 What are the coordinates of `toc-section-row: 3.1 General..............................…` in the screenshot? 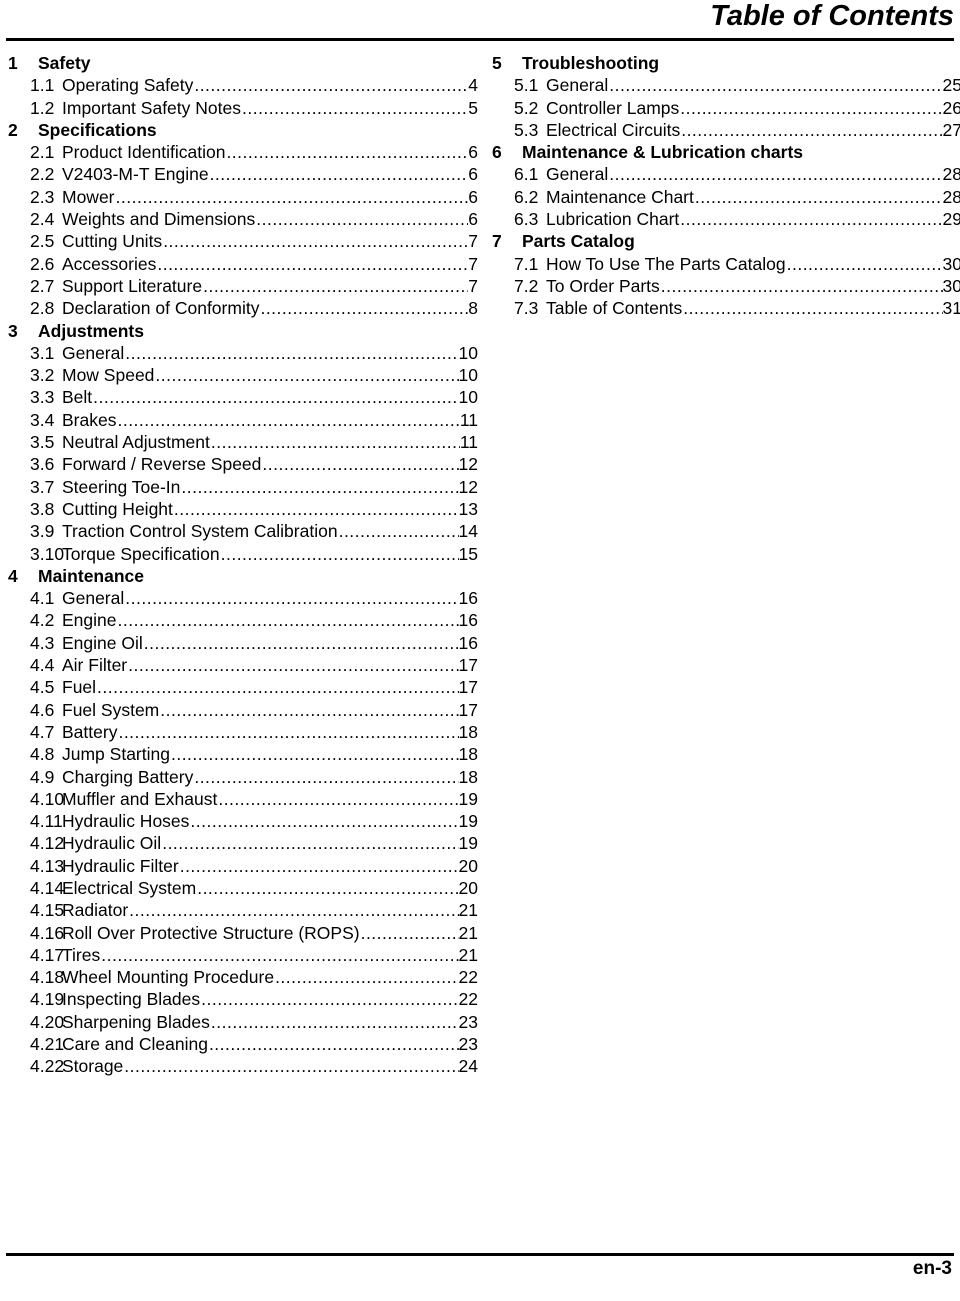 It's located at (243, 353).